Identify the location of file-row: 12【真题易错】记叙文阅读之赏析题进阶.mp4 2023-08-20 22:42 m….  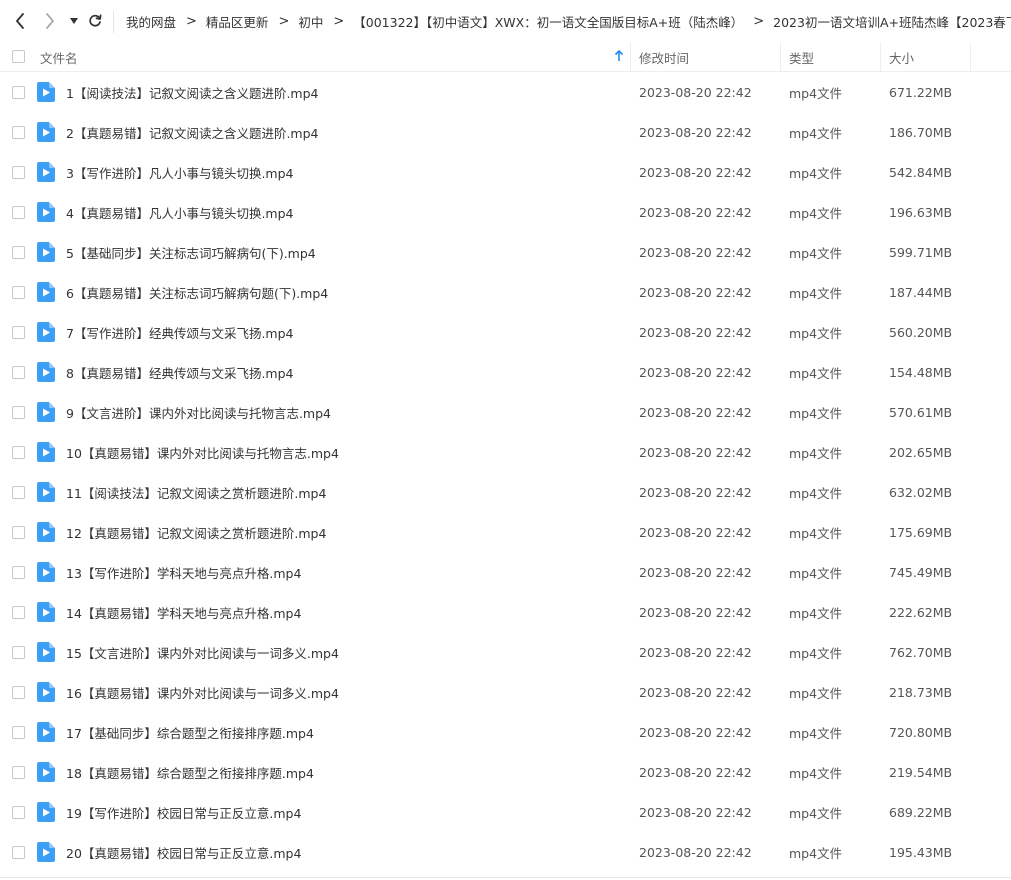
(505, 532).